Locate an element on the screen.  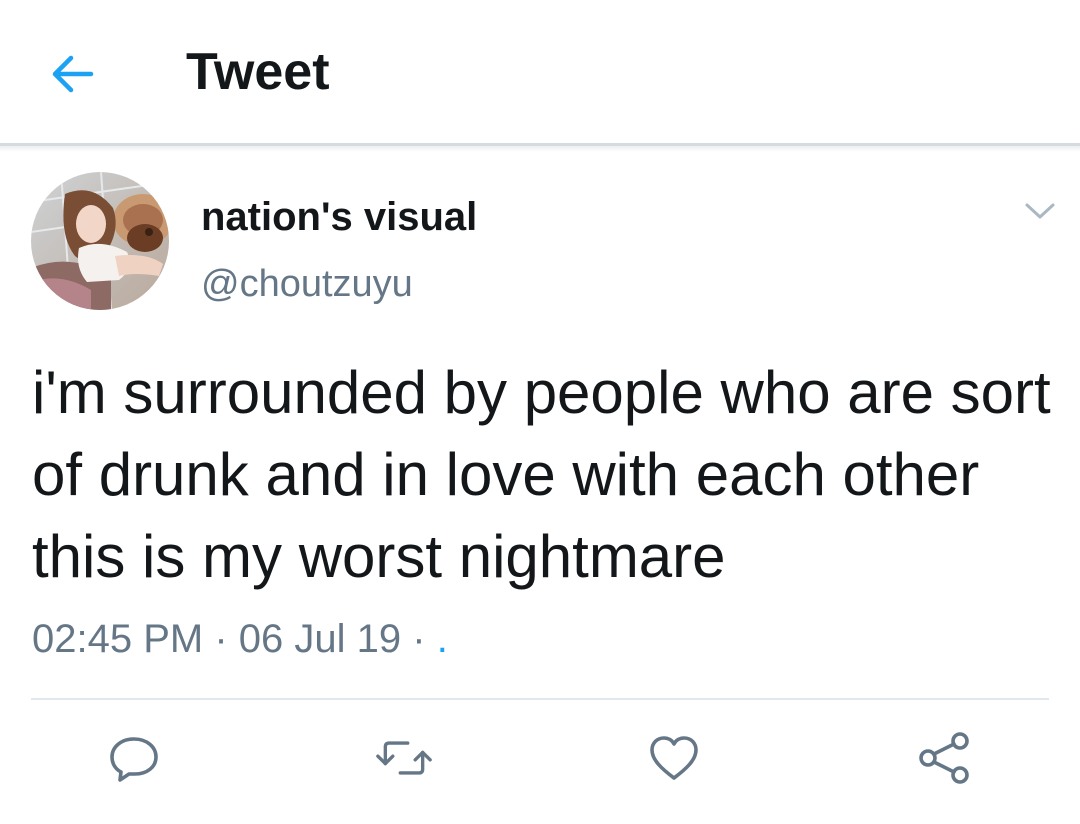
reply-button is located at coordinates (134, 758).